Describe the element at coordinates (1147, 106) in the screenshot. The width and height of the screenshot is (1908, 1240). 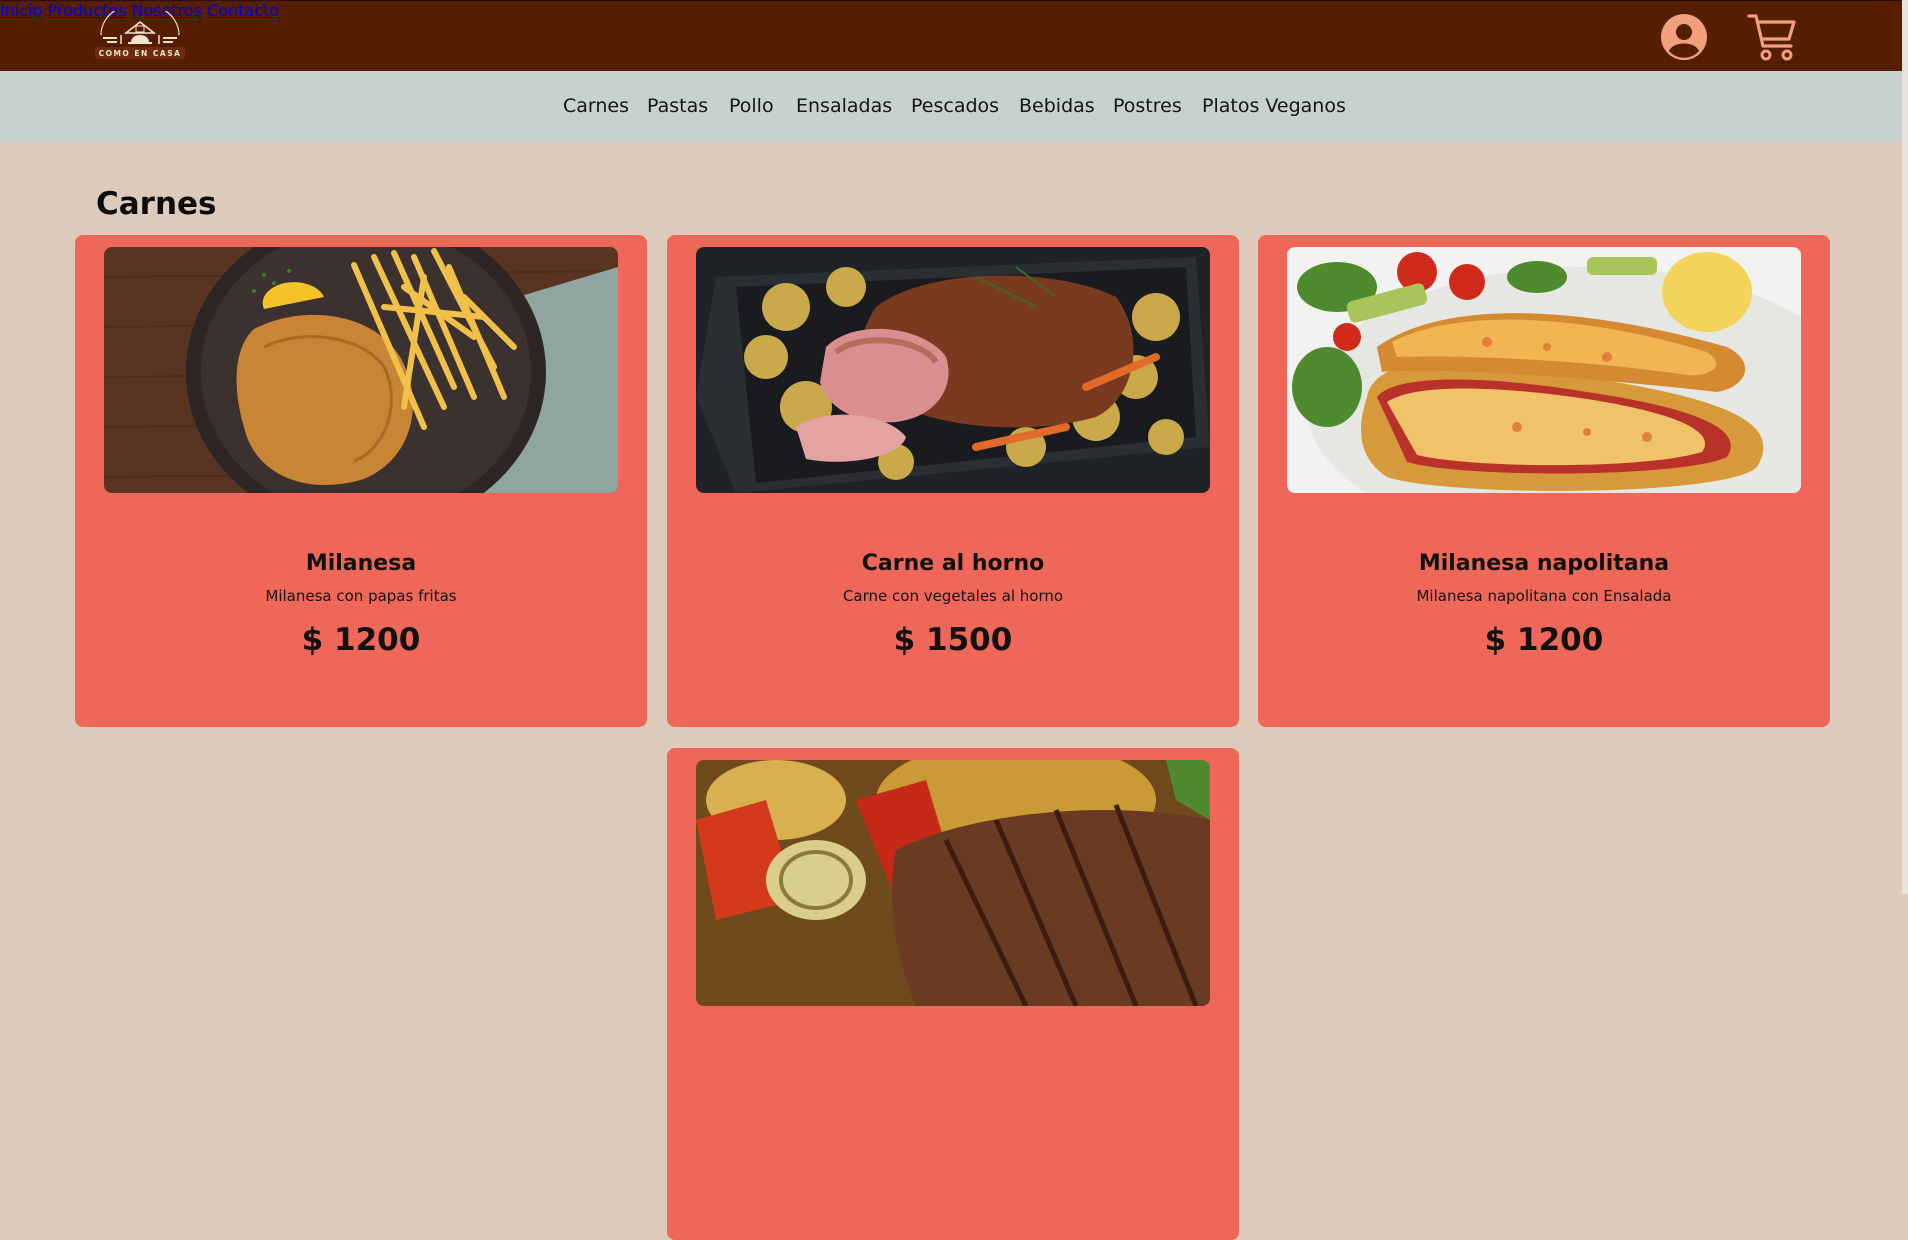
I see `category-postres: Postres` at that location.